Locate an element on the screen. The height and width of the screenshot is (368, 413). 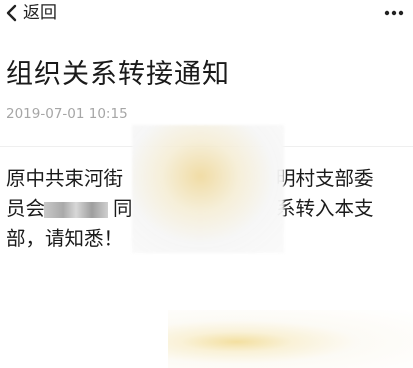
top-navigation-bar: 返回 is located at coordinates (206, 13).